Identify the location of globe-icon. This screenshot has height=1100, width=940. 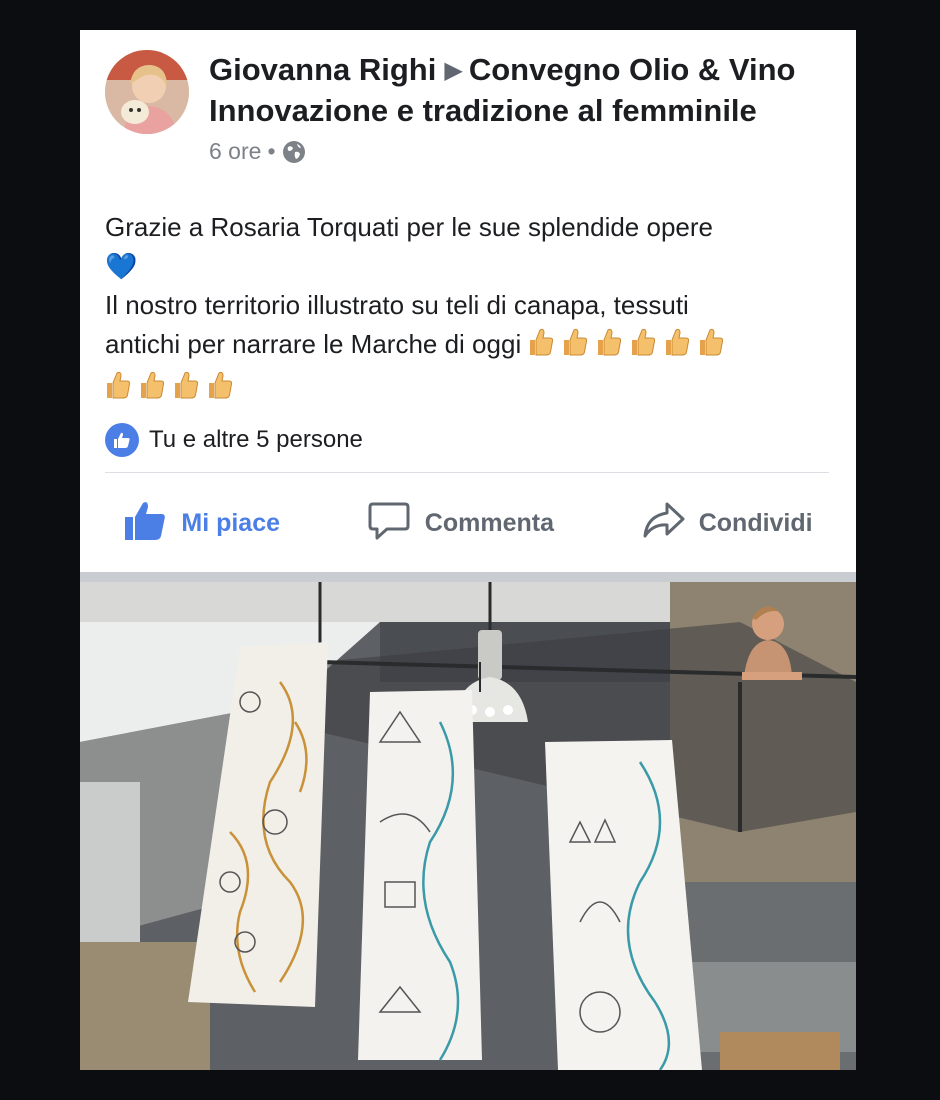
(294, 152).